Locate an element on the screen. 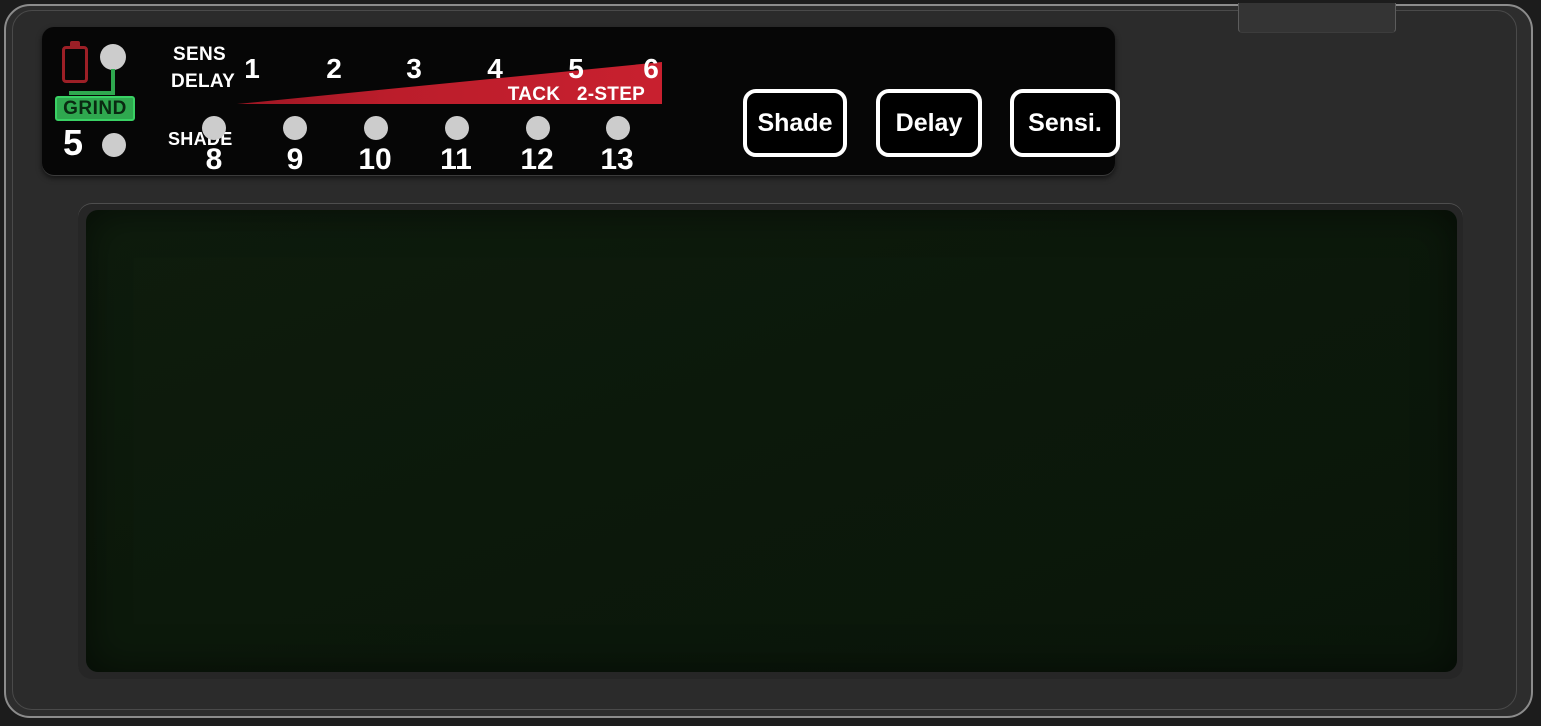  shade-button-label: Shade is located at coordinates (795, 122).